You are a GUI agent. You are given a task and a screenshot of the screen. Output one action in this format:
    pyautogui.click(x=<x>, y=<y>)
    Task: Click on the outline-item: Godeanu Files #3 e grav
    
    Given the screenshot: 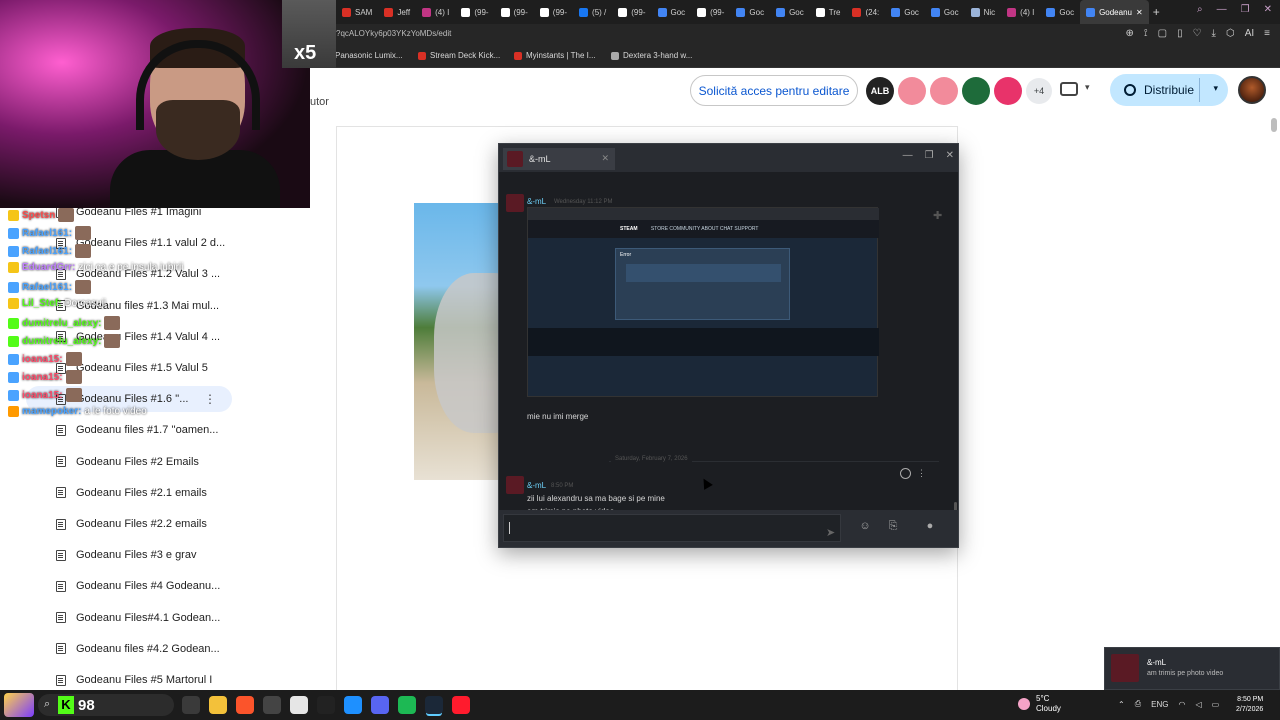 What is the action you would take?
    pyautogui.click(x=129, y=555)
    